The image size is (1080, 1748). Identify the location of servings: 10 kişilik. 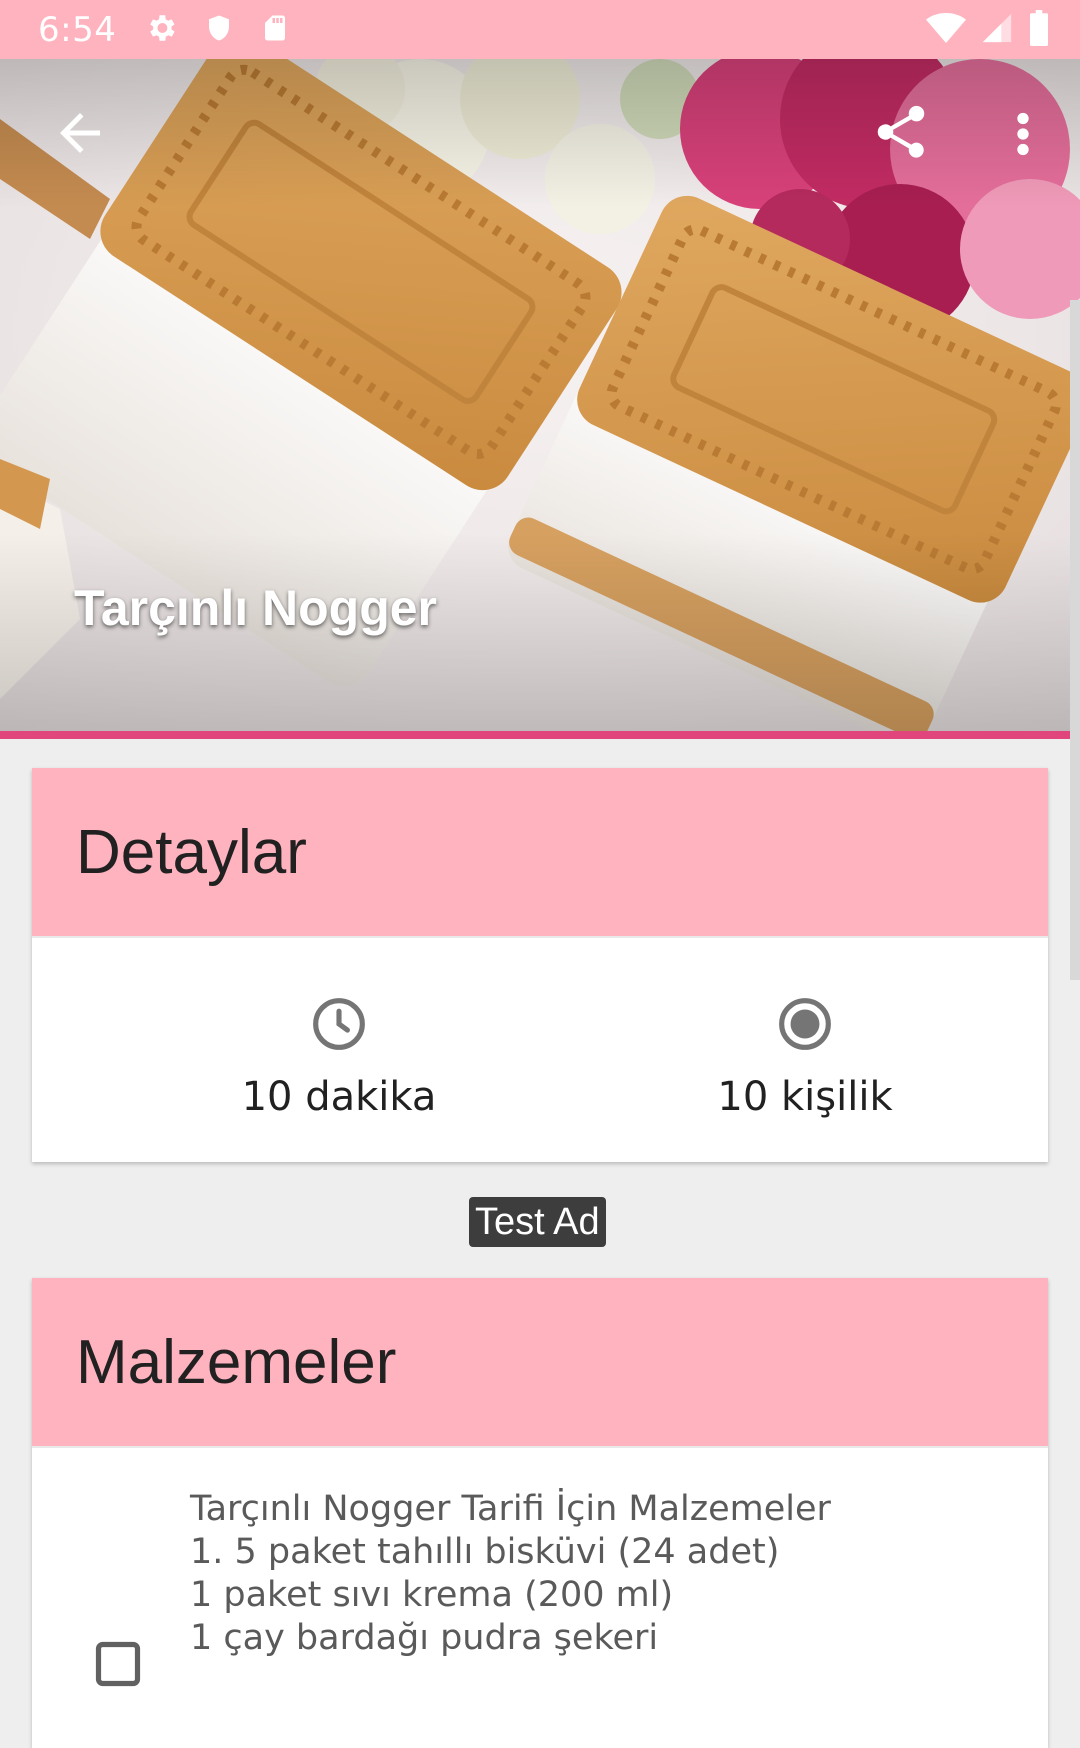
(805, 1058).